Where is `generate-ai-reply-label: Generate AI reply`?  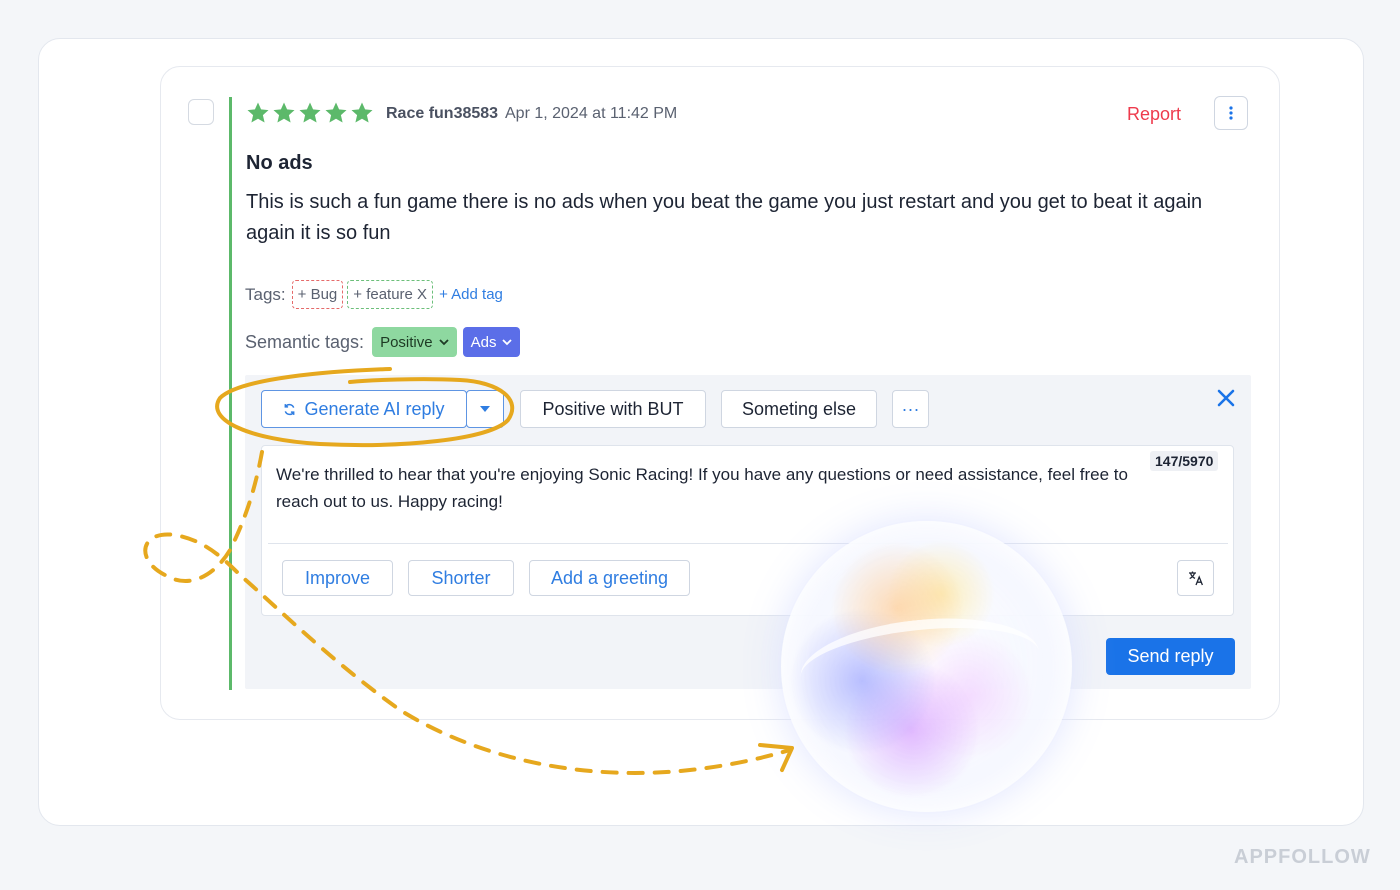 generate-ai-reply-label: Generate AI reply is located at coordinates (374, 408).